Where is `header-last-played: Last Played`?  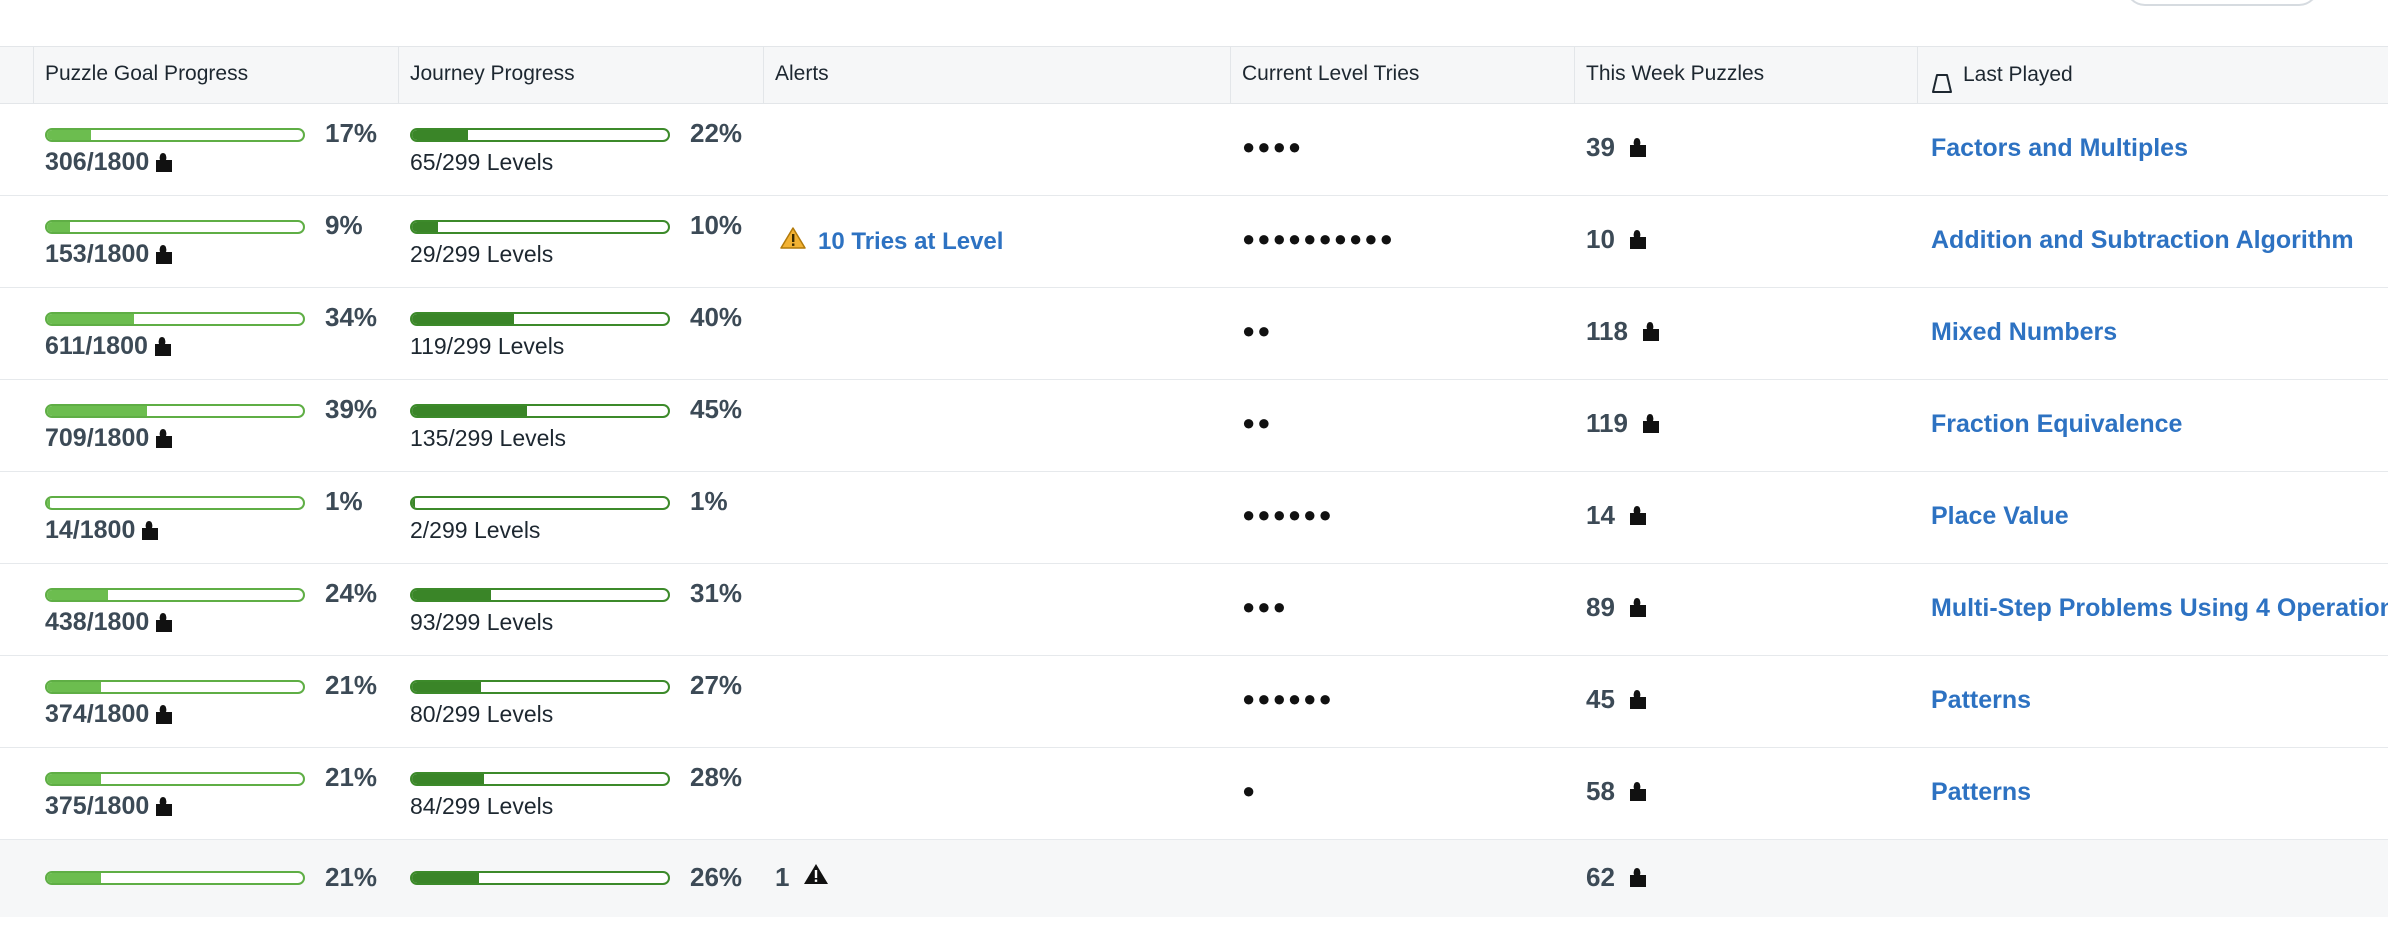 header-last-played: Last Played is located at coordinates (2002, 75).